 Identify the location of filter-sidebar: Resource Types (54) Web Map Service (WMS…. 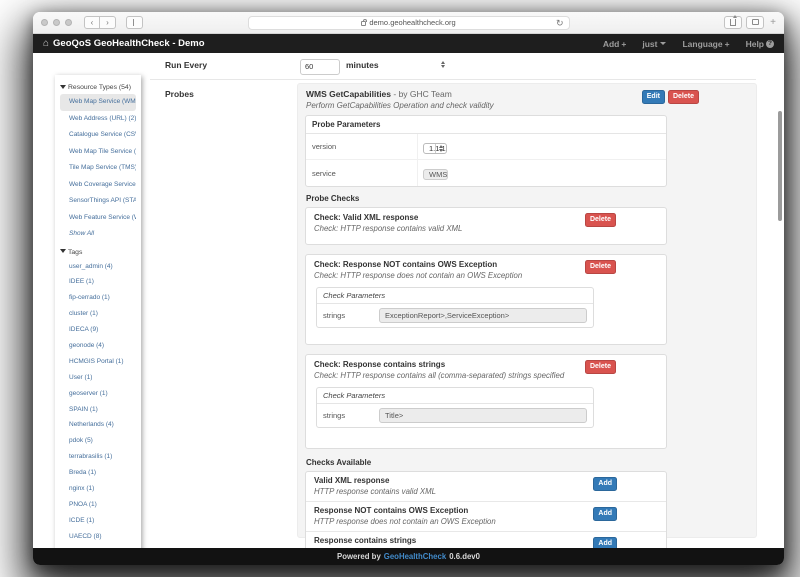
(98, 313).